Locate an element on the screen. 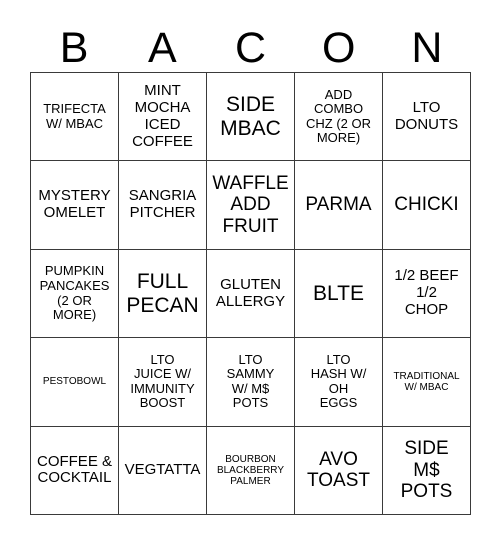 This screenshot has width=500, height=544. bingo-cell: BOURBON BLACKBERRY PALMER is located at coordinates (251, 471).